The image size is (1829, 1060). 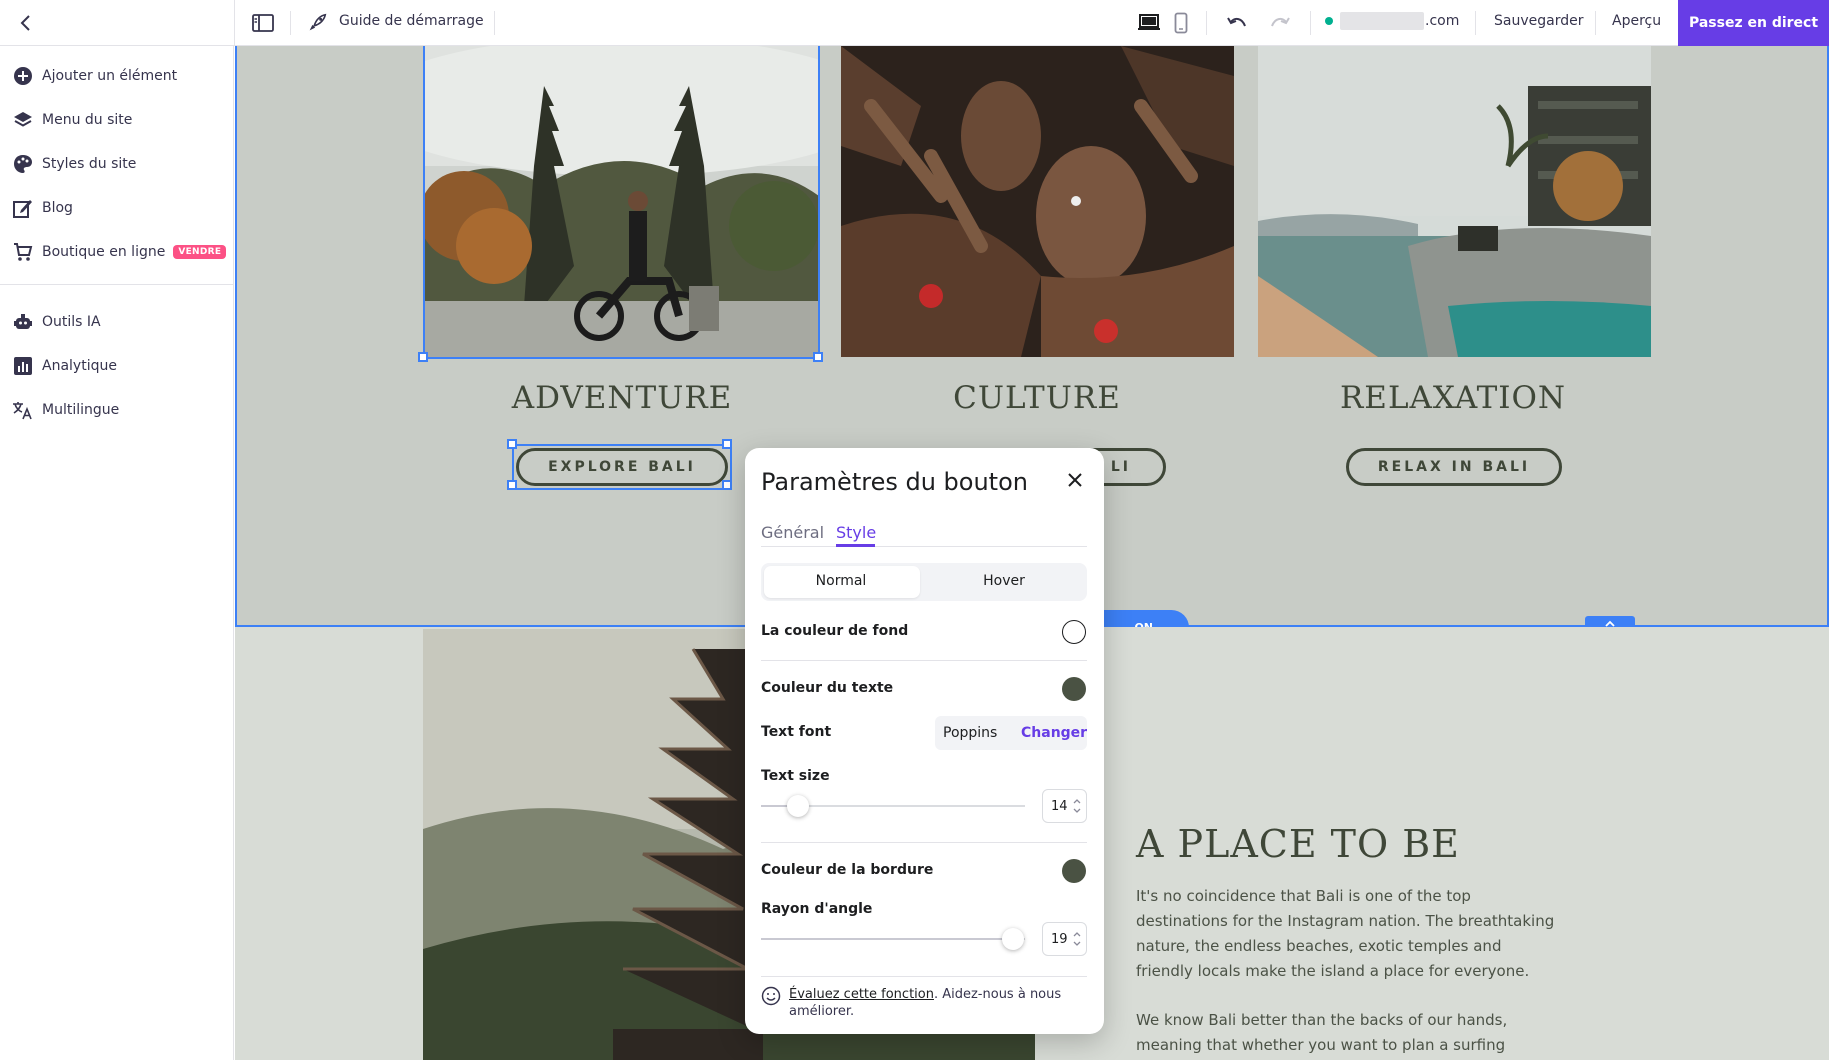 I want to click on sidebar-item-add-element: Ajouter un élément, so click(x=116, y=76).